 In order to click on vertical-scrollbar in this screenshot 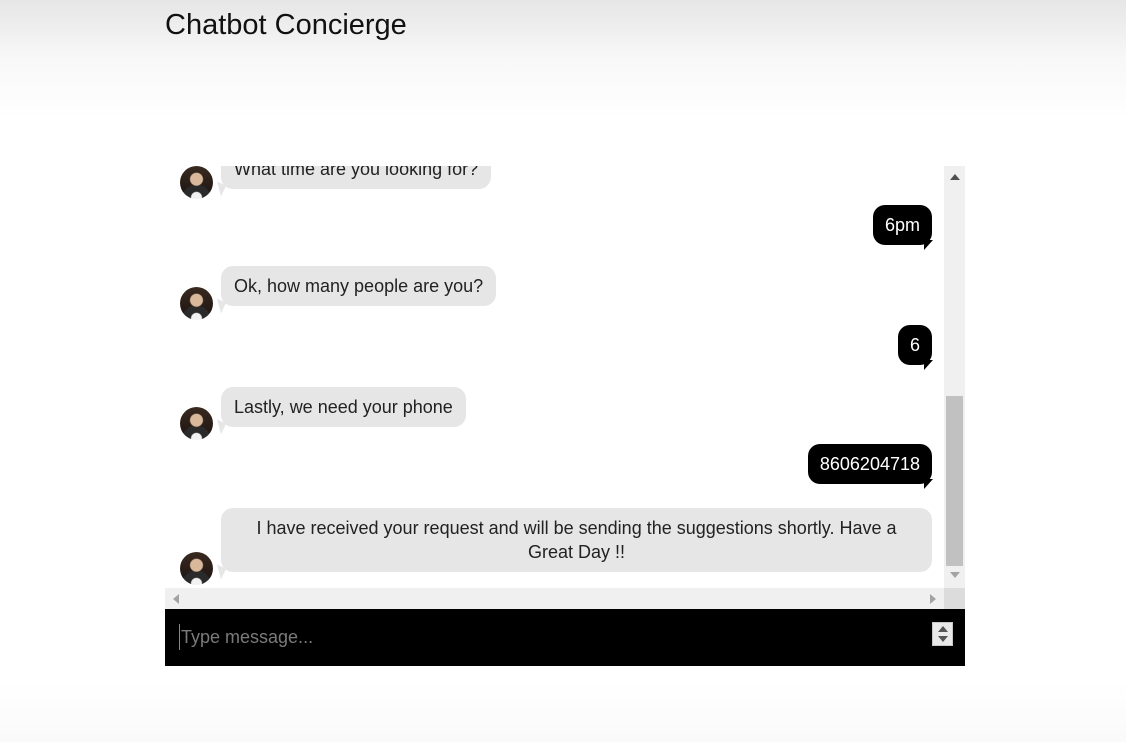, I will do `click(954, 377)`.